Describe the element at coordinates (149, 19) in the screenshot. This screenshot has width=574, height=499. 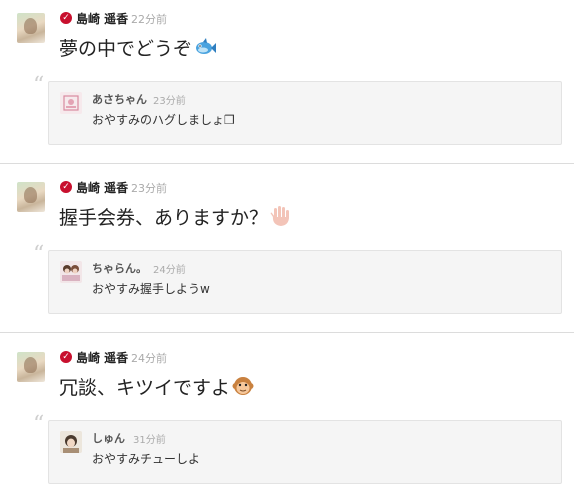
I see `post-timestamp: 22分前` at that location.